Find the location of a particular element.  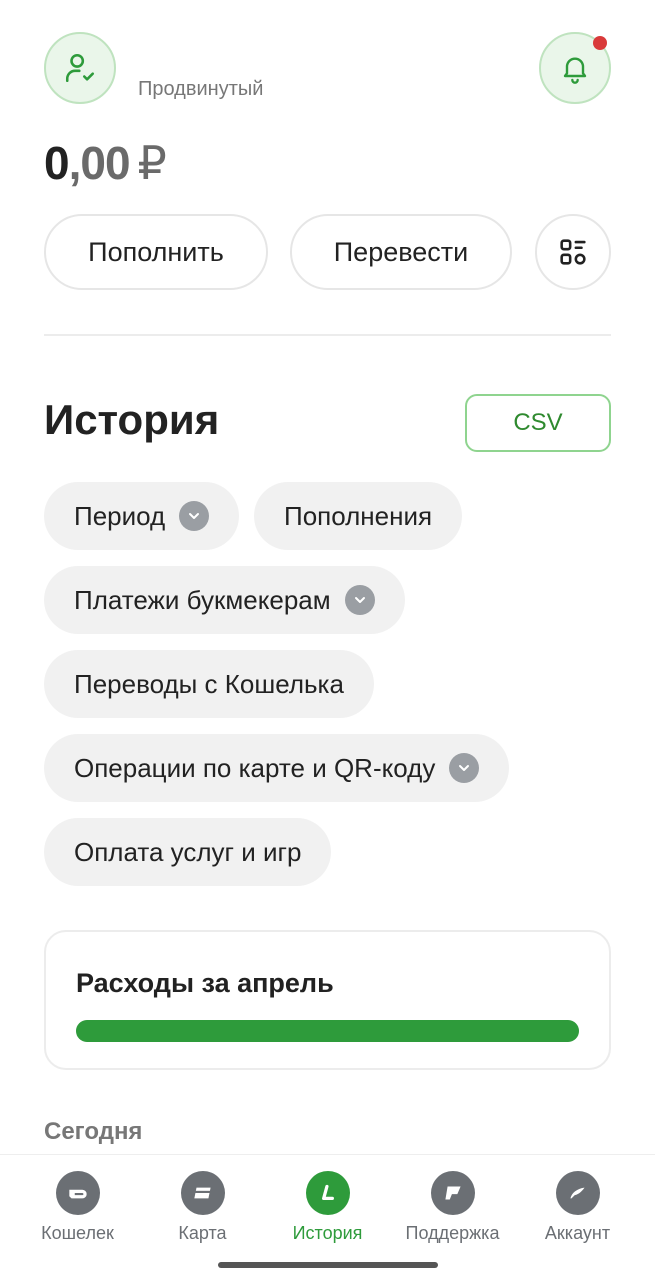

tab-account: Аккаунт is located at coordinates (577, 1207).